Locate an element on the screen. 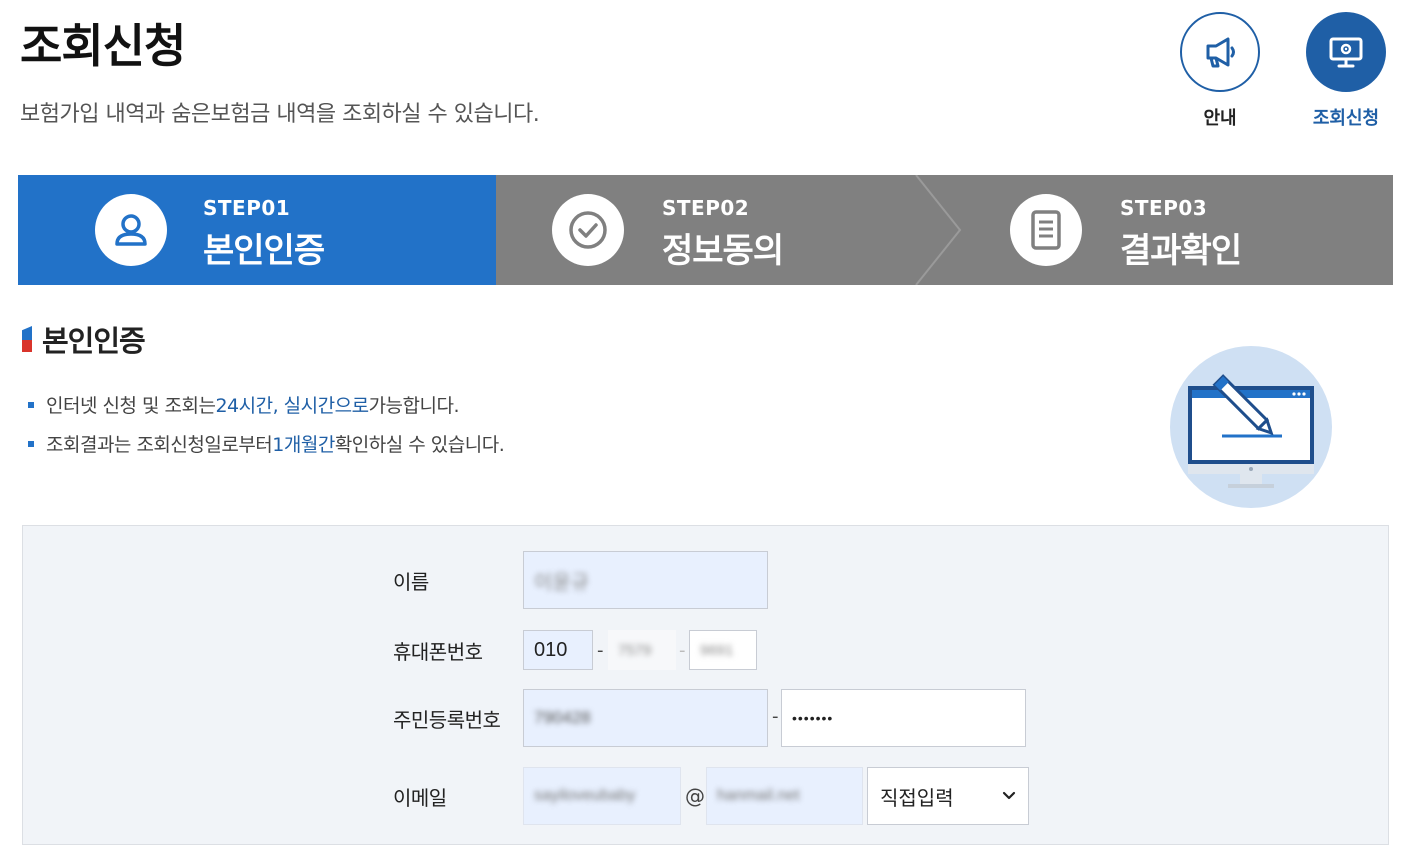 The image size is (1417, 857). info-text: 조회결과는 조회신청일로부터 is located at coordinates (159, 445).